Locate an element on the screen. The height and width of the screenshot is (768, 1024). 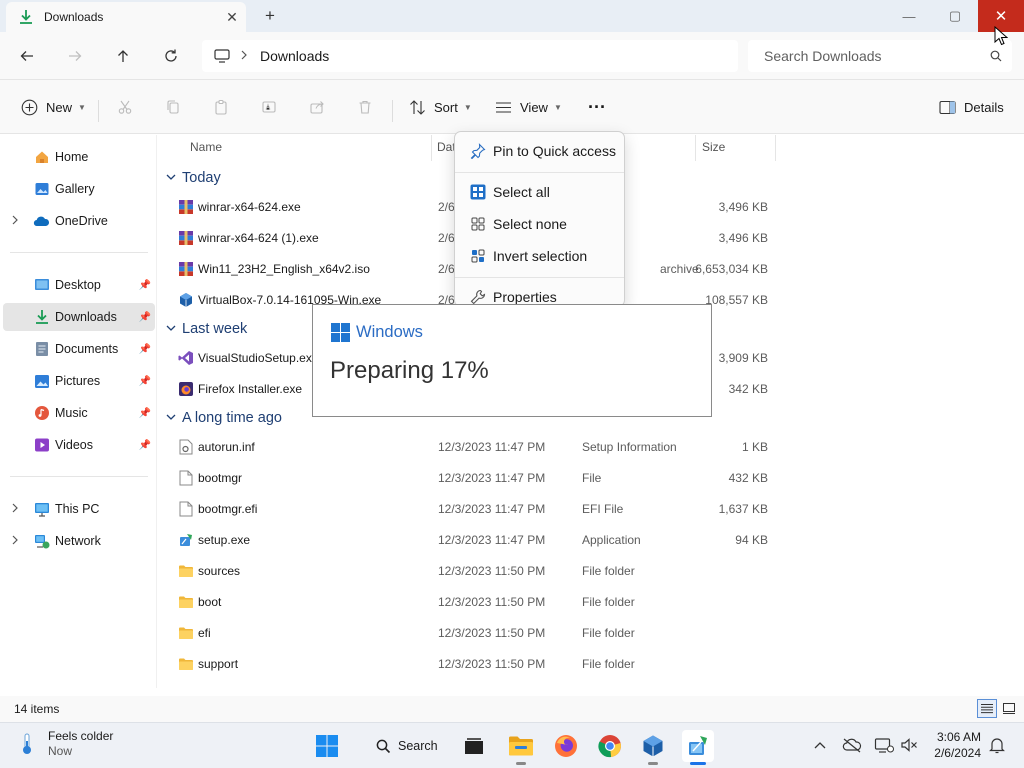
refresh-button is located at coordinates (171, 56).